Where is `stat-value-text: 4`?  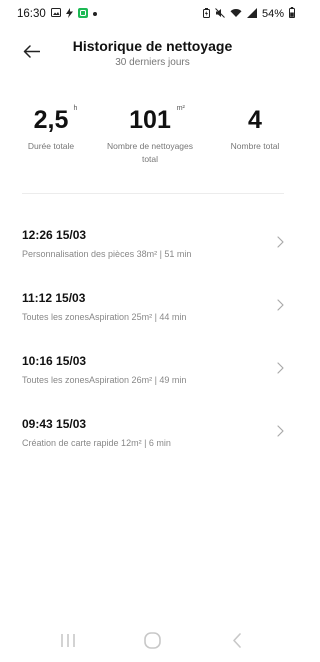 stat-value-text: 4 is located at coordinates (255, 120).